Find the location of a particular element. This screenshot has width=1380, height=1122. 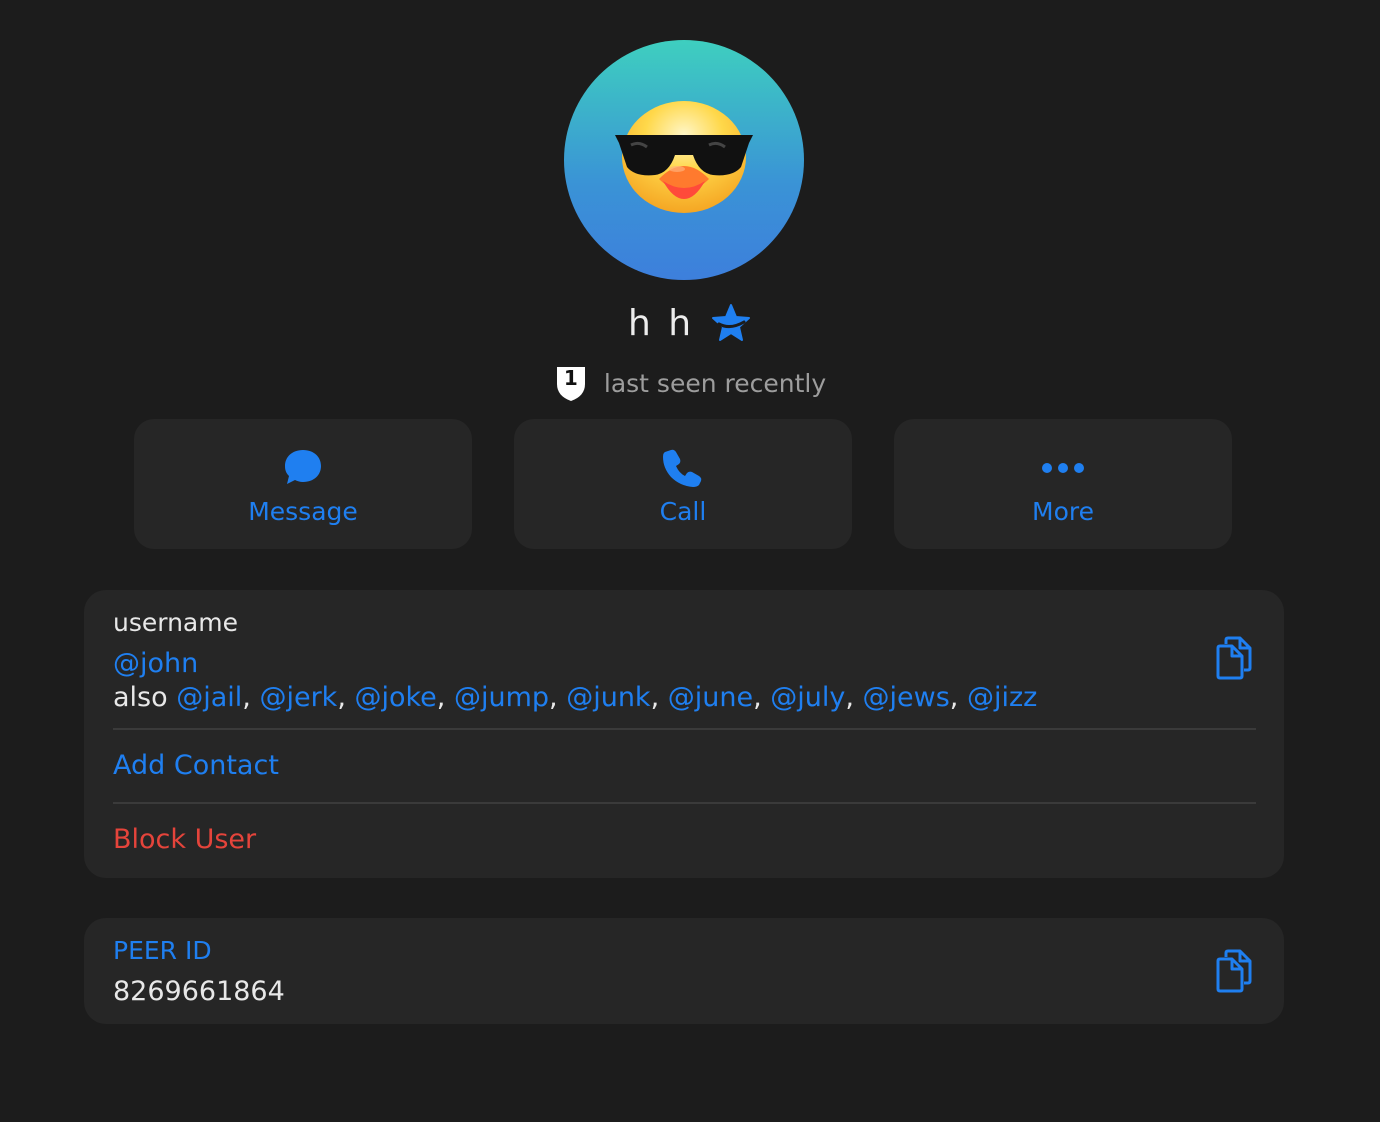

shield-badge-icon: 1 is located at coordinates (571, 383).